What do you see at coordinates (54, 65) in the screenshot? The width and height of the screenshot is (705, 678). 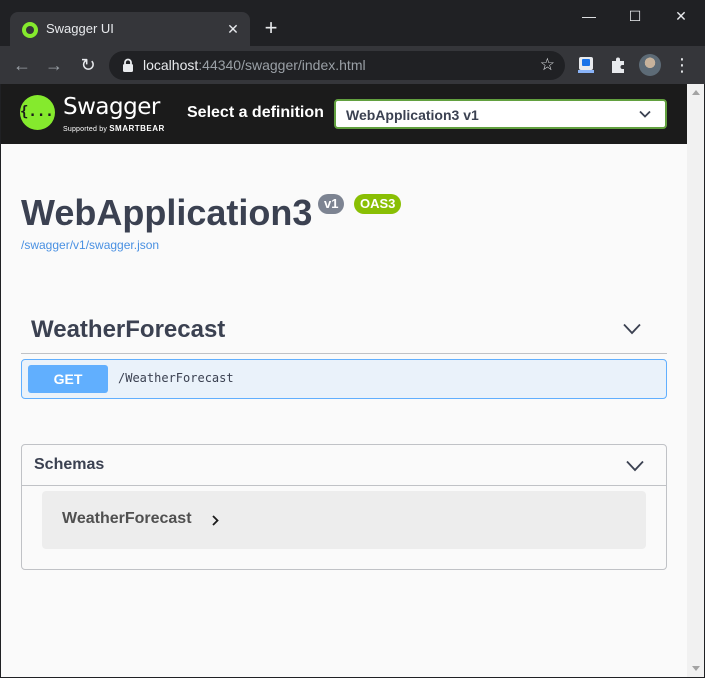 I see `forward-button: →` at bounding box center [54, 65].